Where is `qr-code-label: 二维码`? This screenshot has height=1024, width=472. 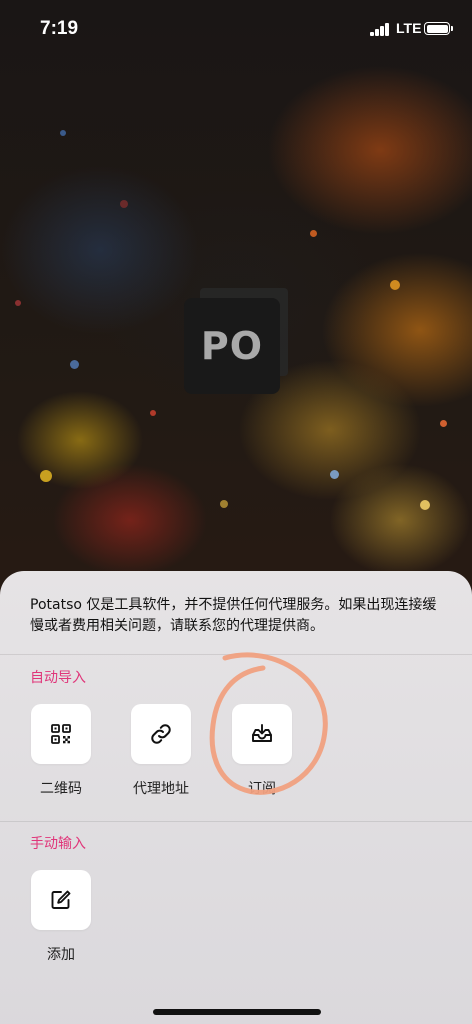
qr-code-label: 二维码 is located at coordinates (61, 789).